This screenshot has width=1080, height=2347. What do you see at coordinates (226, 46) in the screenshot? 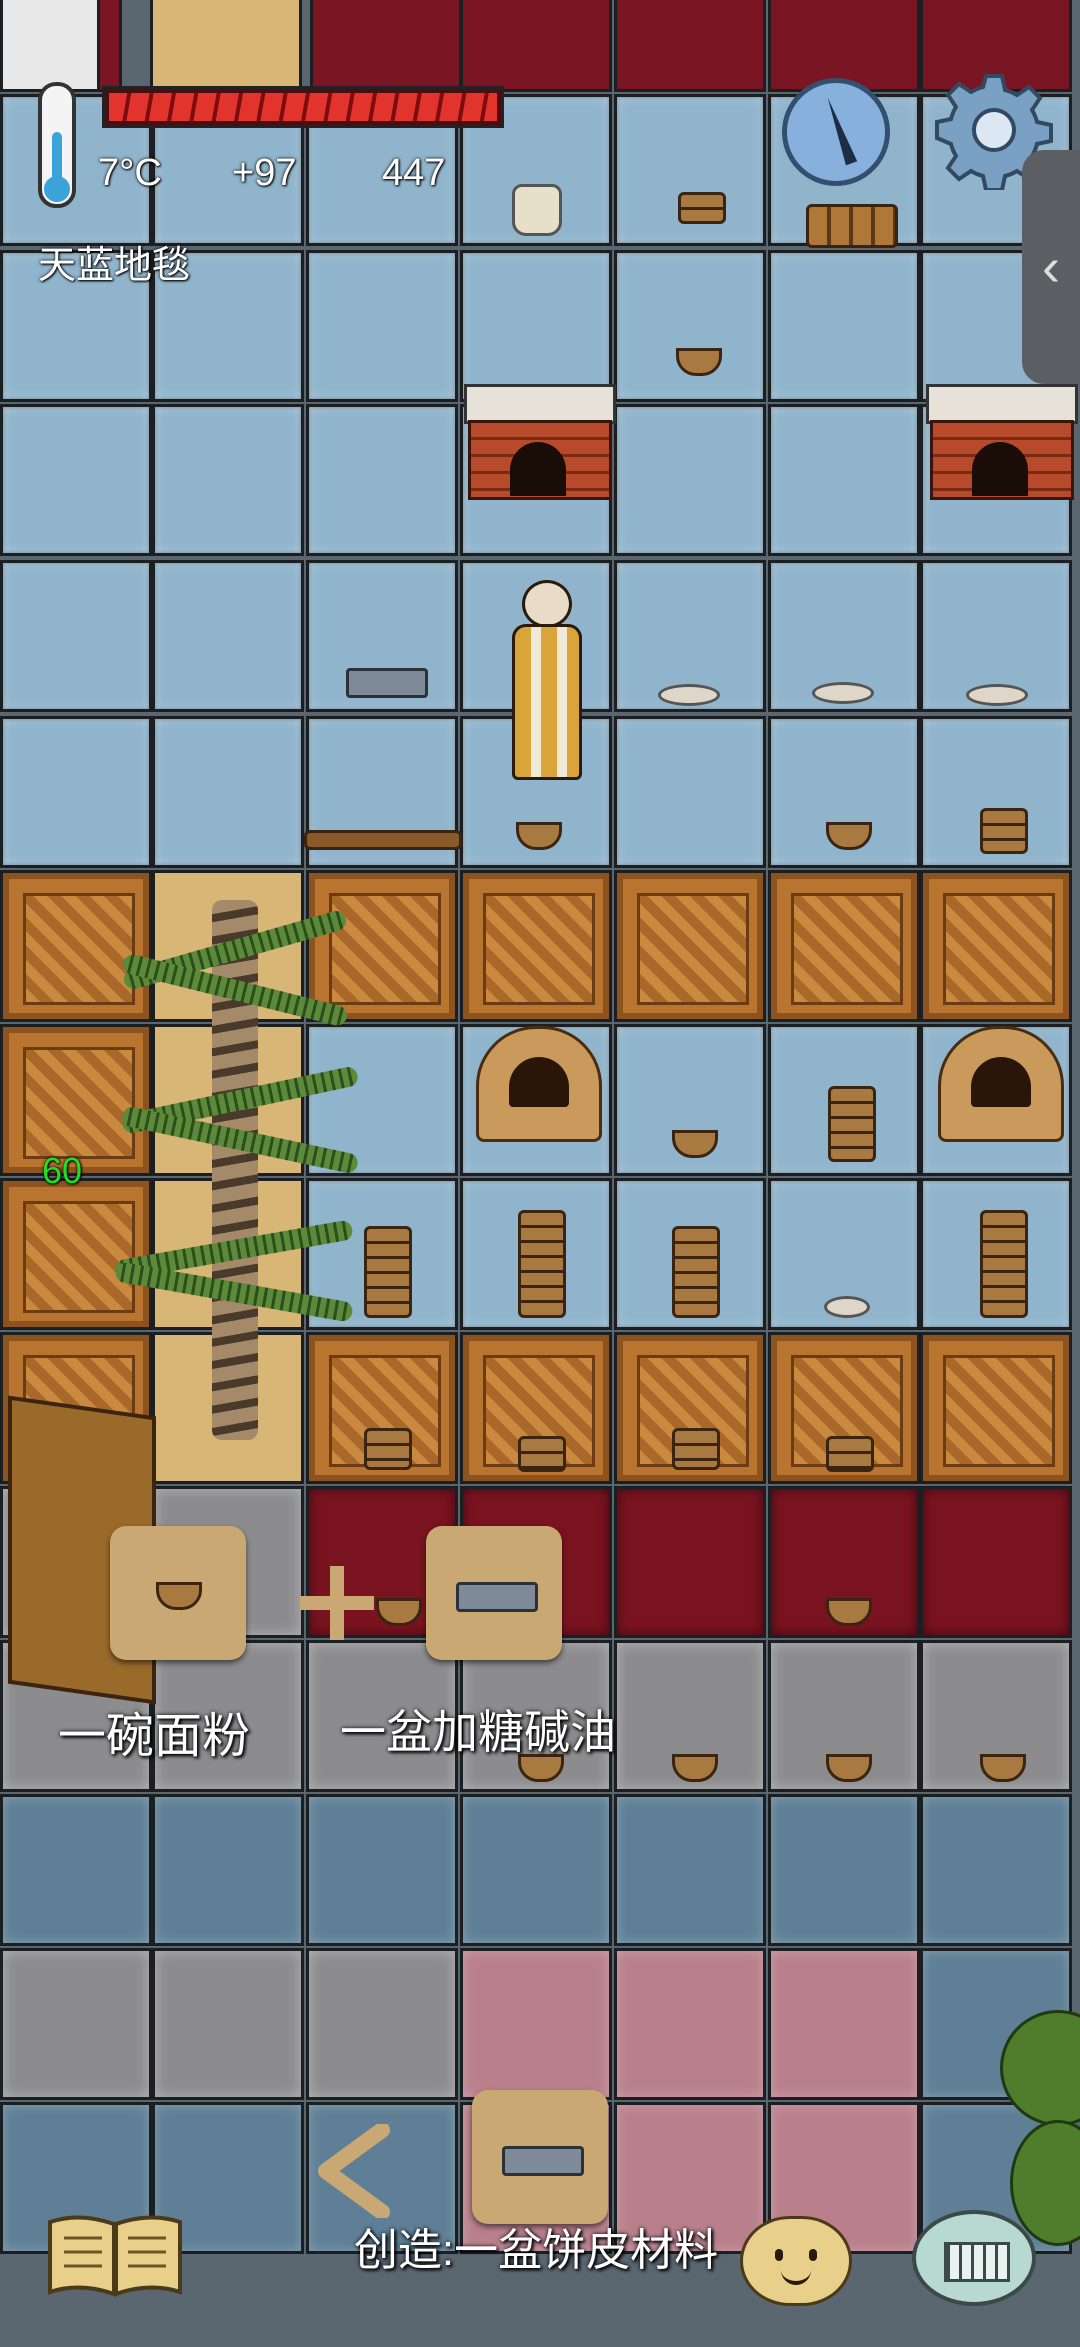
I see `sand-tile` at bounding box center [226, 46].